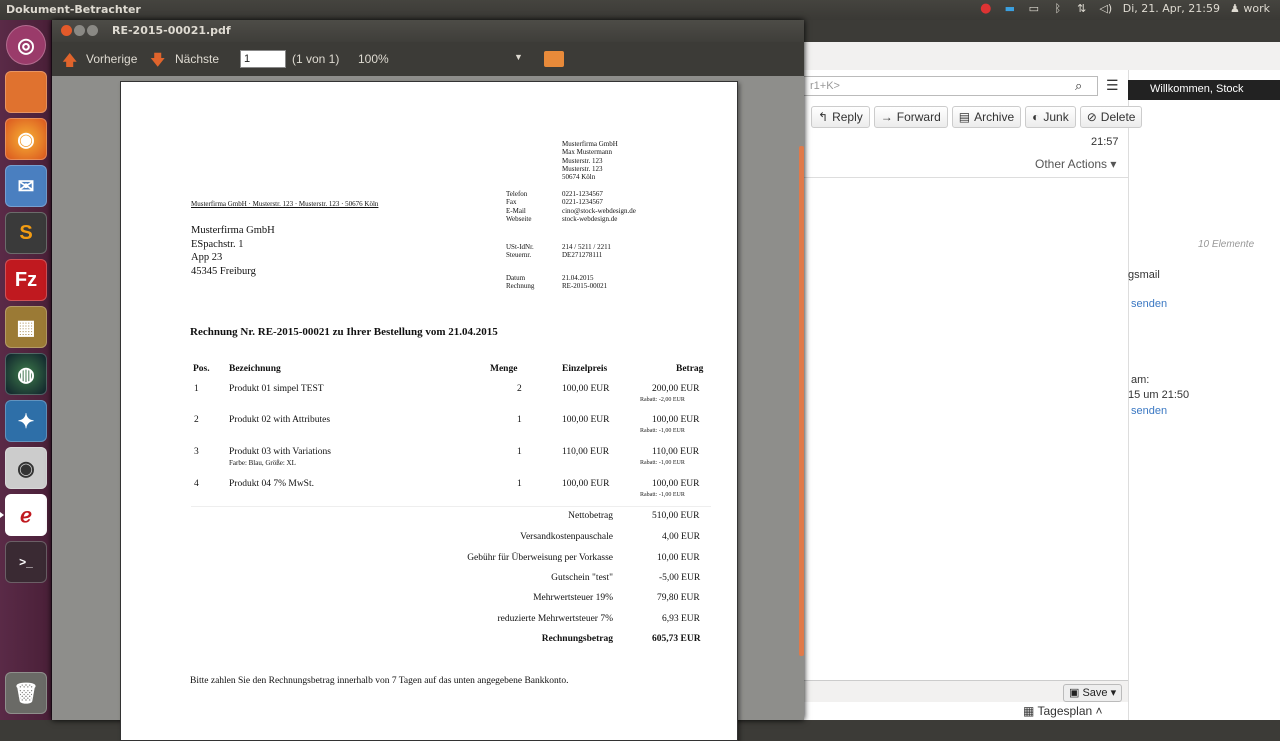  What do you see at coordinates (1112, 85) in the screenshot?
I see `list-menu-icon: ☰` at bounding box center [1112, 85].